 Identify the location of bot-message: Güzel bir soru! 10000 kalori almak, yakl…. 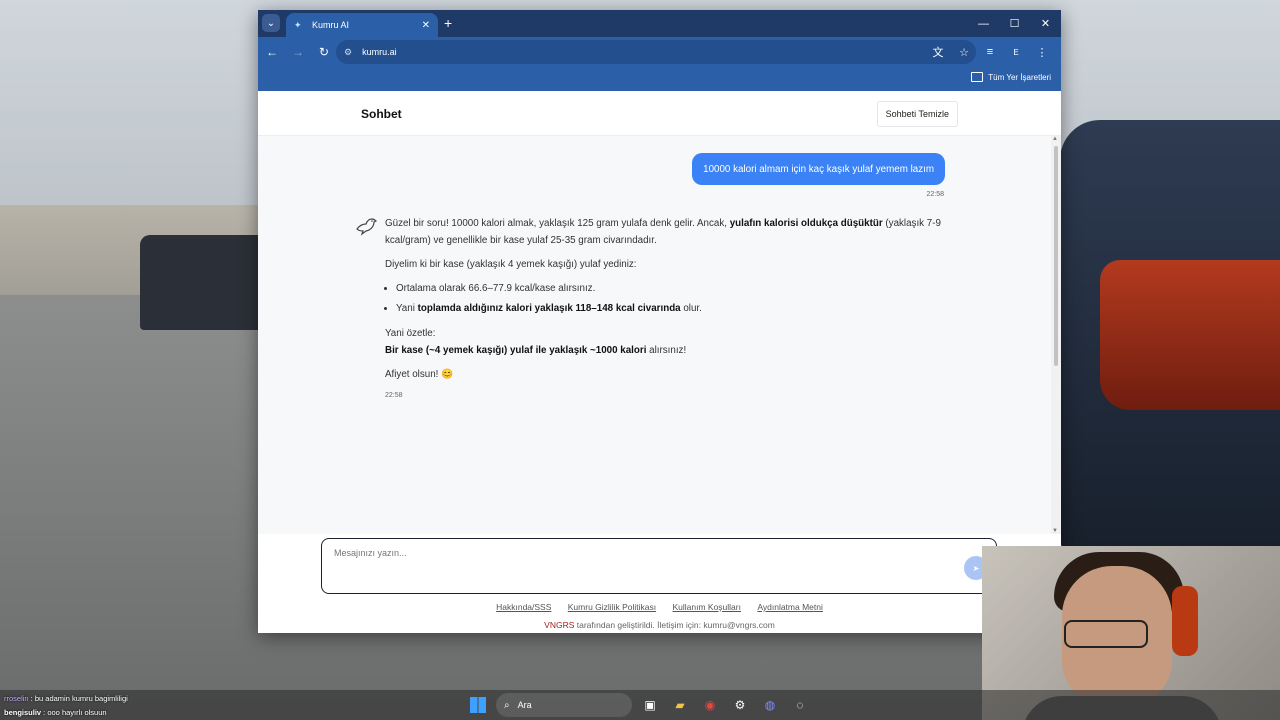
(670, 309).